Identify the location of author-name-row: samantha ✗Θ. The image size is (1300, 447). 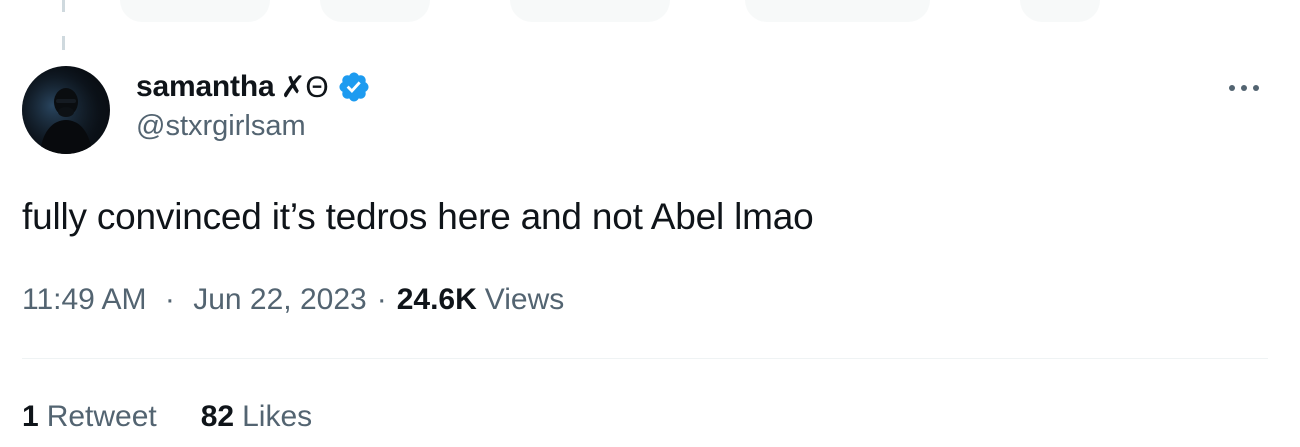
(253, 87).